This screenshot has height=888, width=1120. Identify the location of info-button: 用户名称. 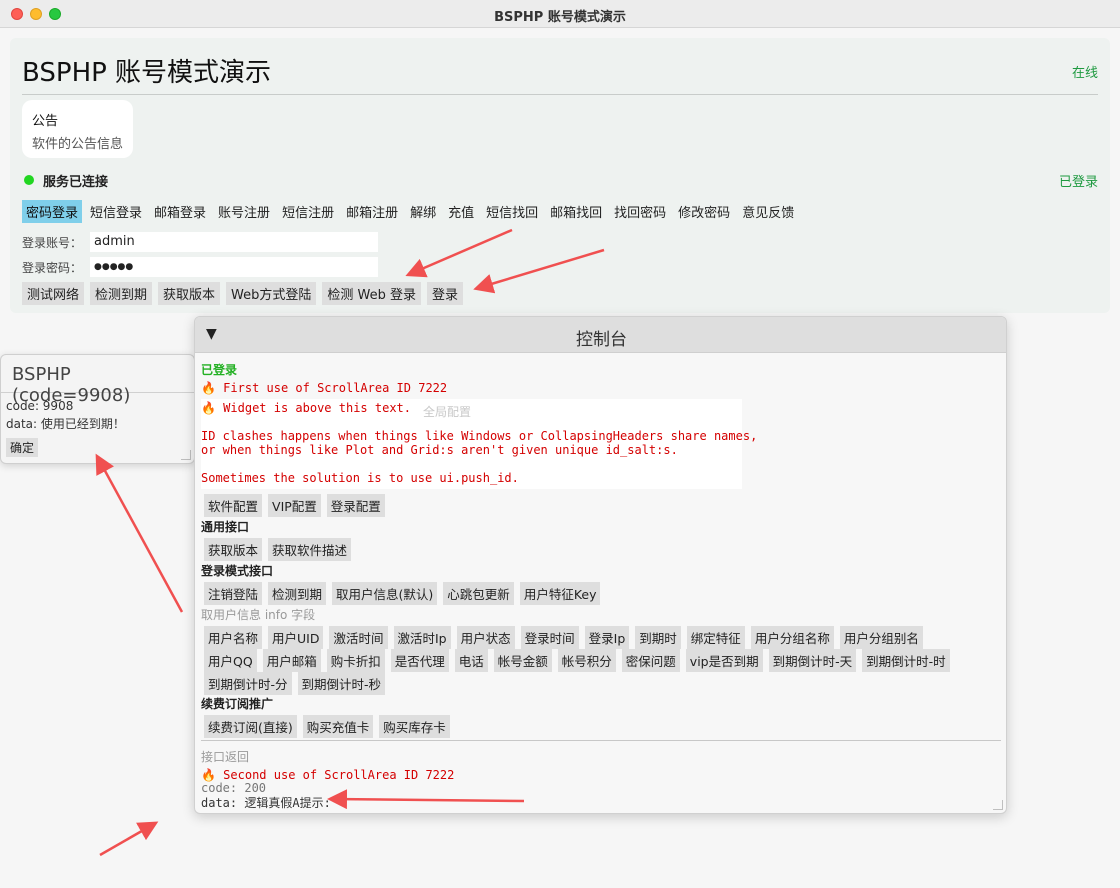
(233, 637).